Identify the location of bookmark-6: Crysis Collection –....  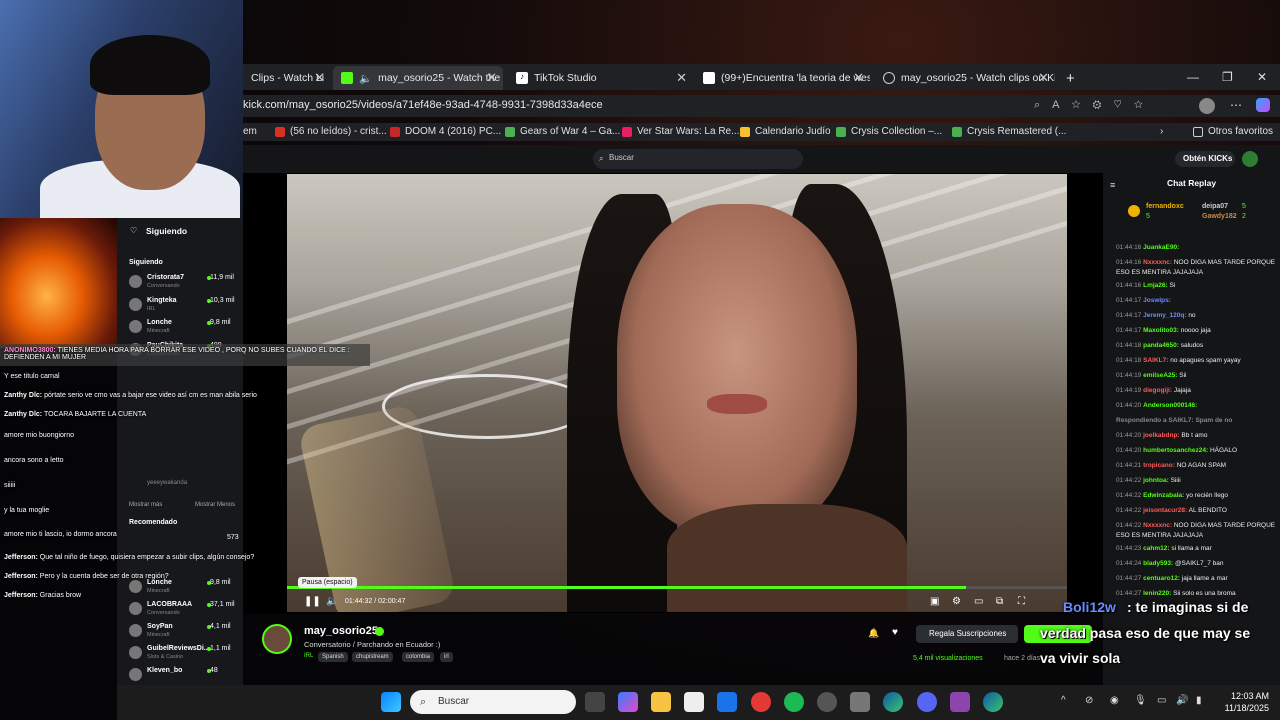
(889, 131).